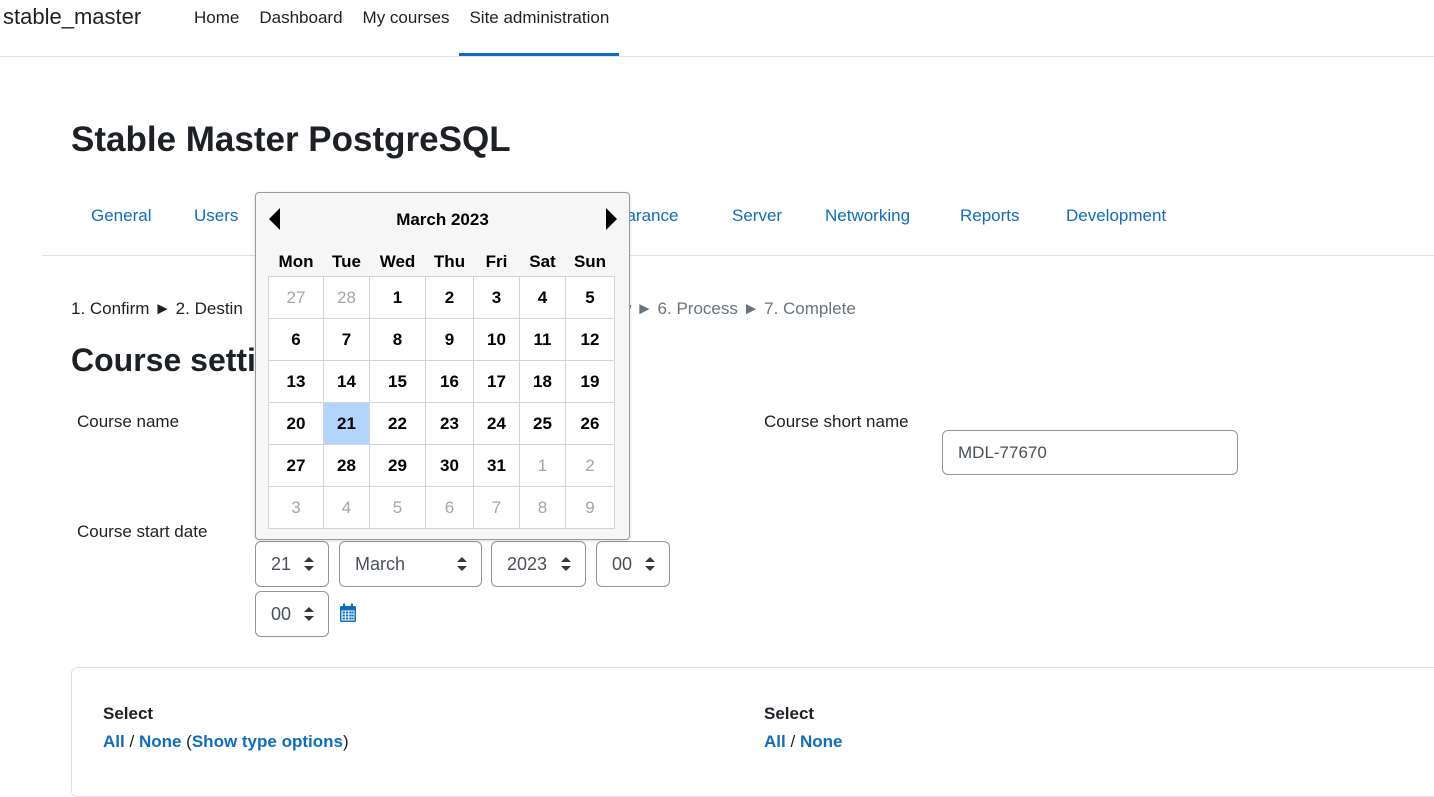 The image size is (1434, 797). I want to click on calendar-day: 24, so click(496, 423).